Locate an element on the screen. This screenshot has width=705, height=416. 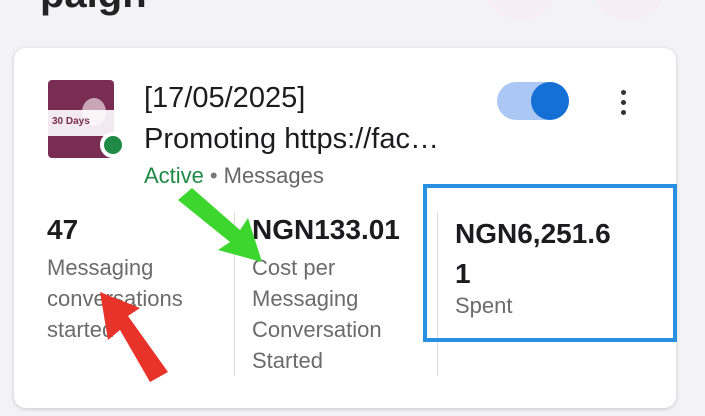
green-arrow is located at coordinates (220, 225).